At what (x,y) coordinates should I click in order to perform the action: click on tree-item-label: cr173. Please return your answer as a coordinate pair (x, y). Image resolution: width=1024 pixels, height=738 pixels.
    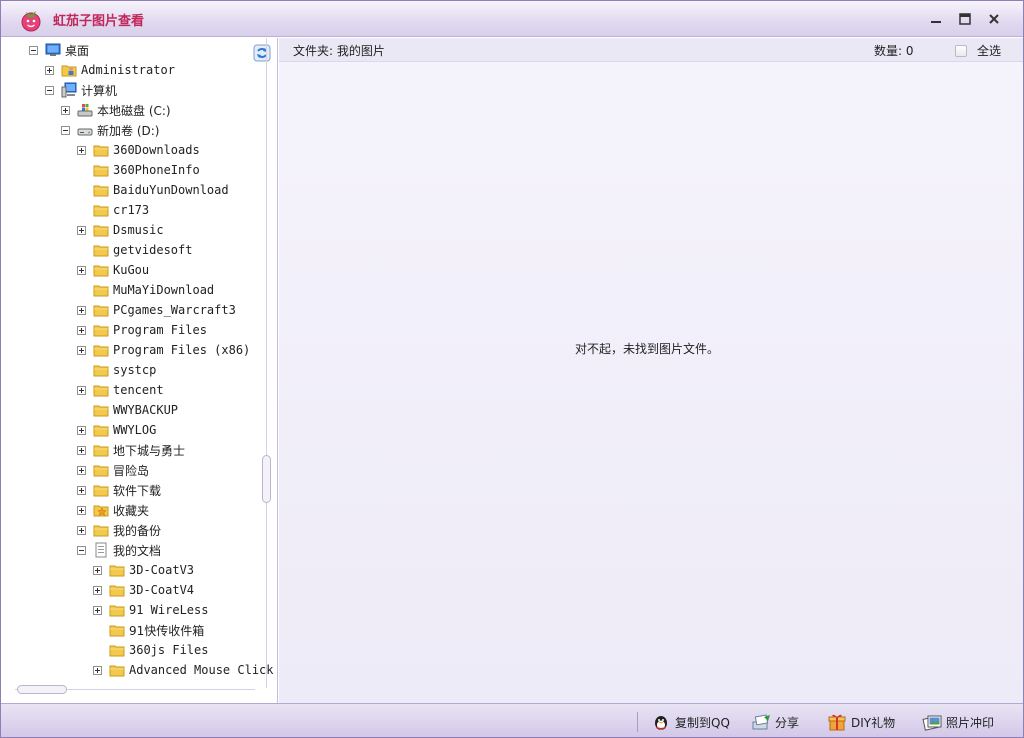
    Looking at the image, I should click on (131, 210).